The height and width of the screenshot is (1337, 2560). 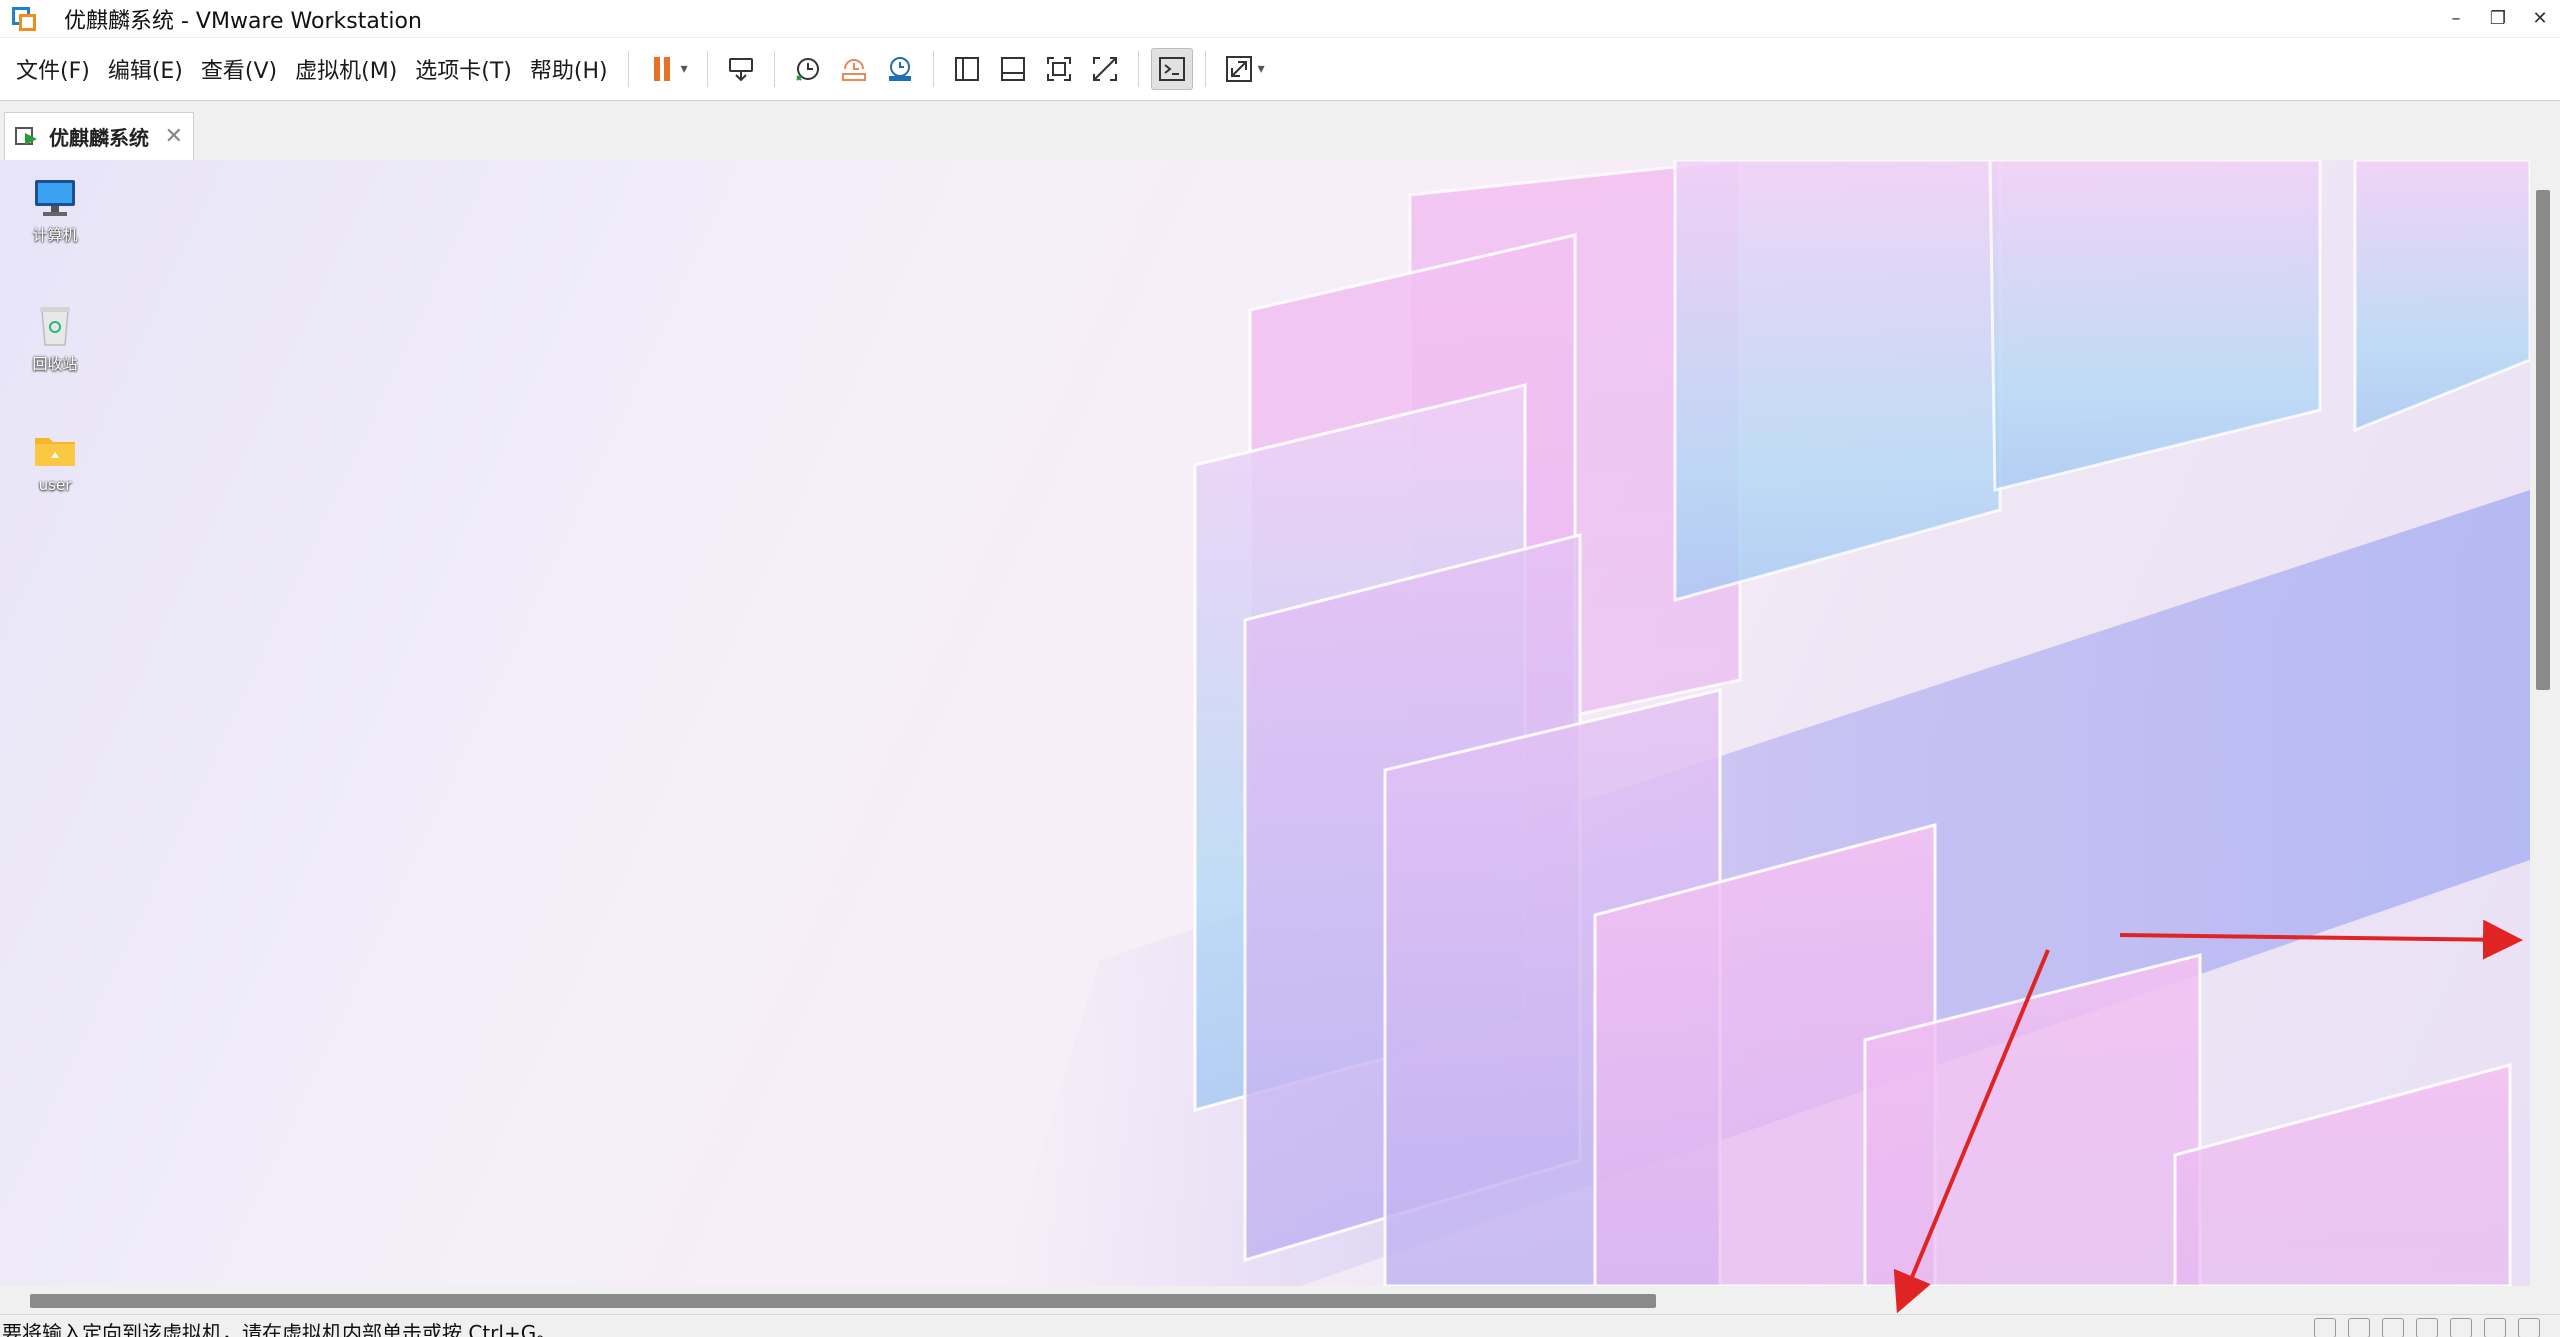 I want to click on desktop-icon-label: user, so click(x=55, y=485).